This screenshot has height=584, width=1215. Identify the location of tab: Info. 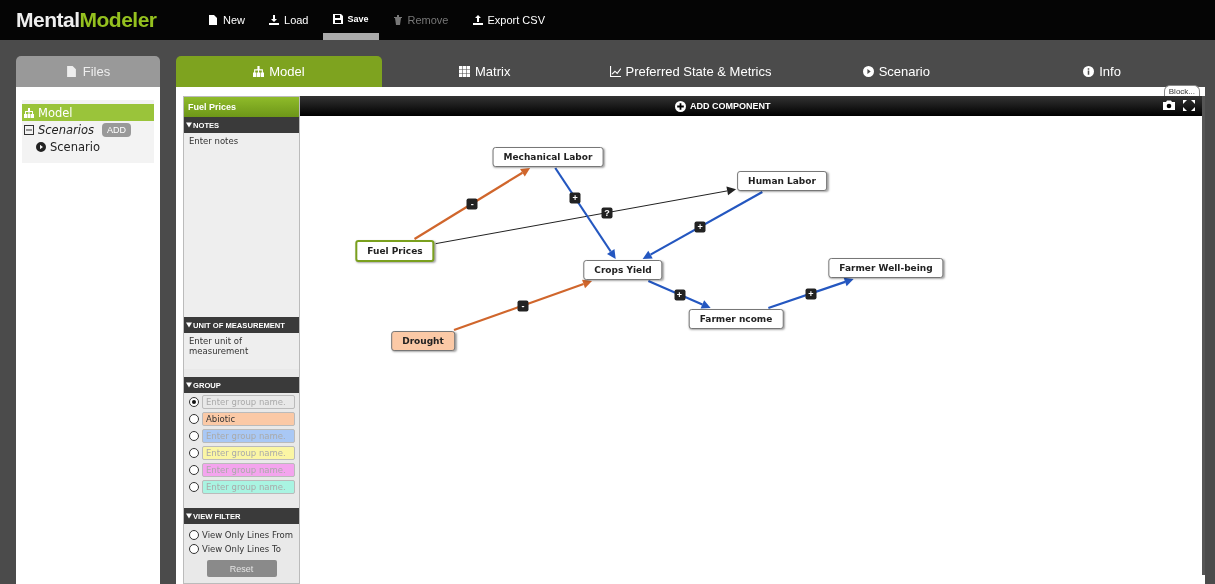
(1102, 71).